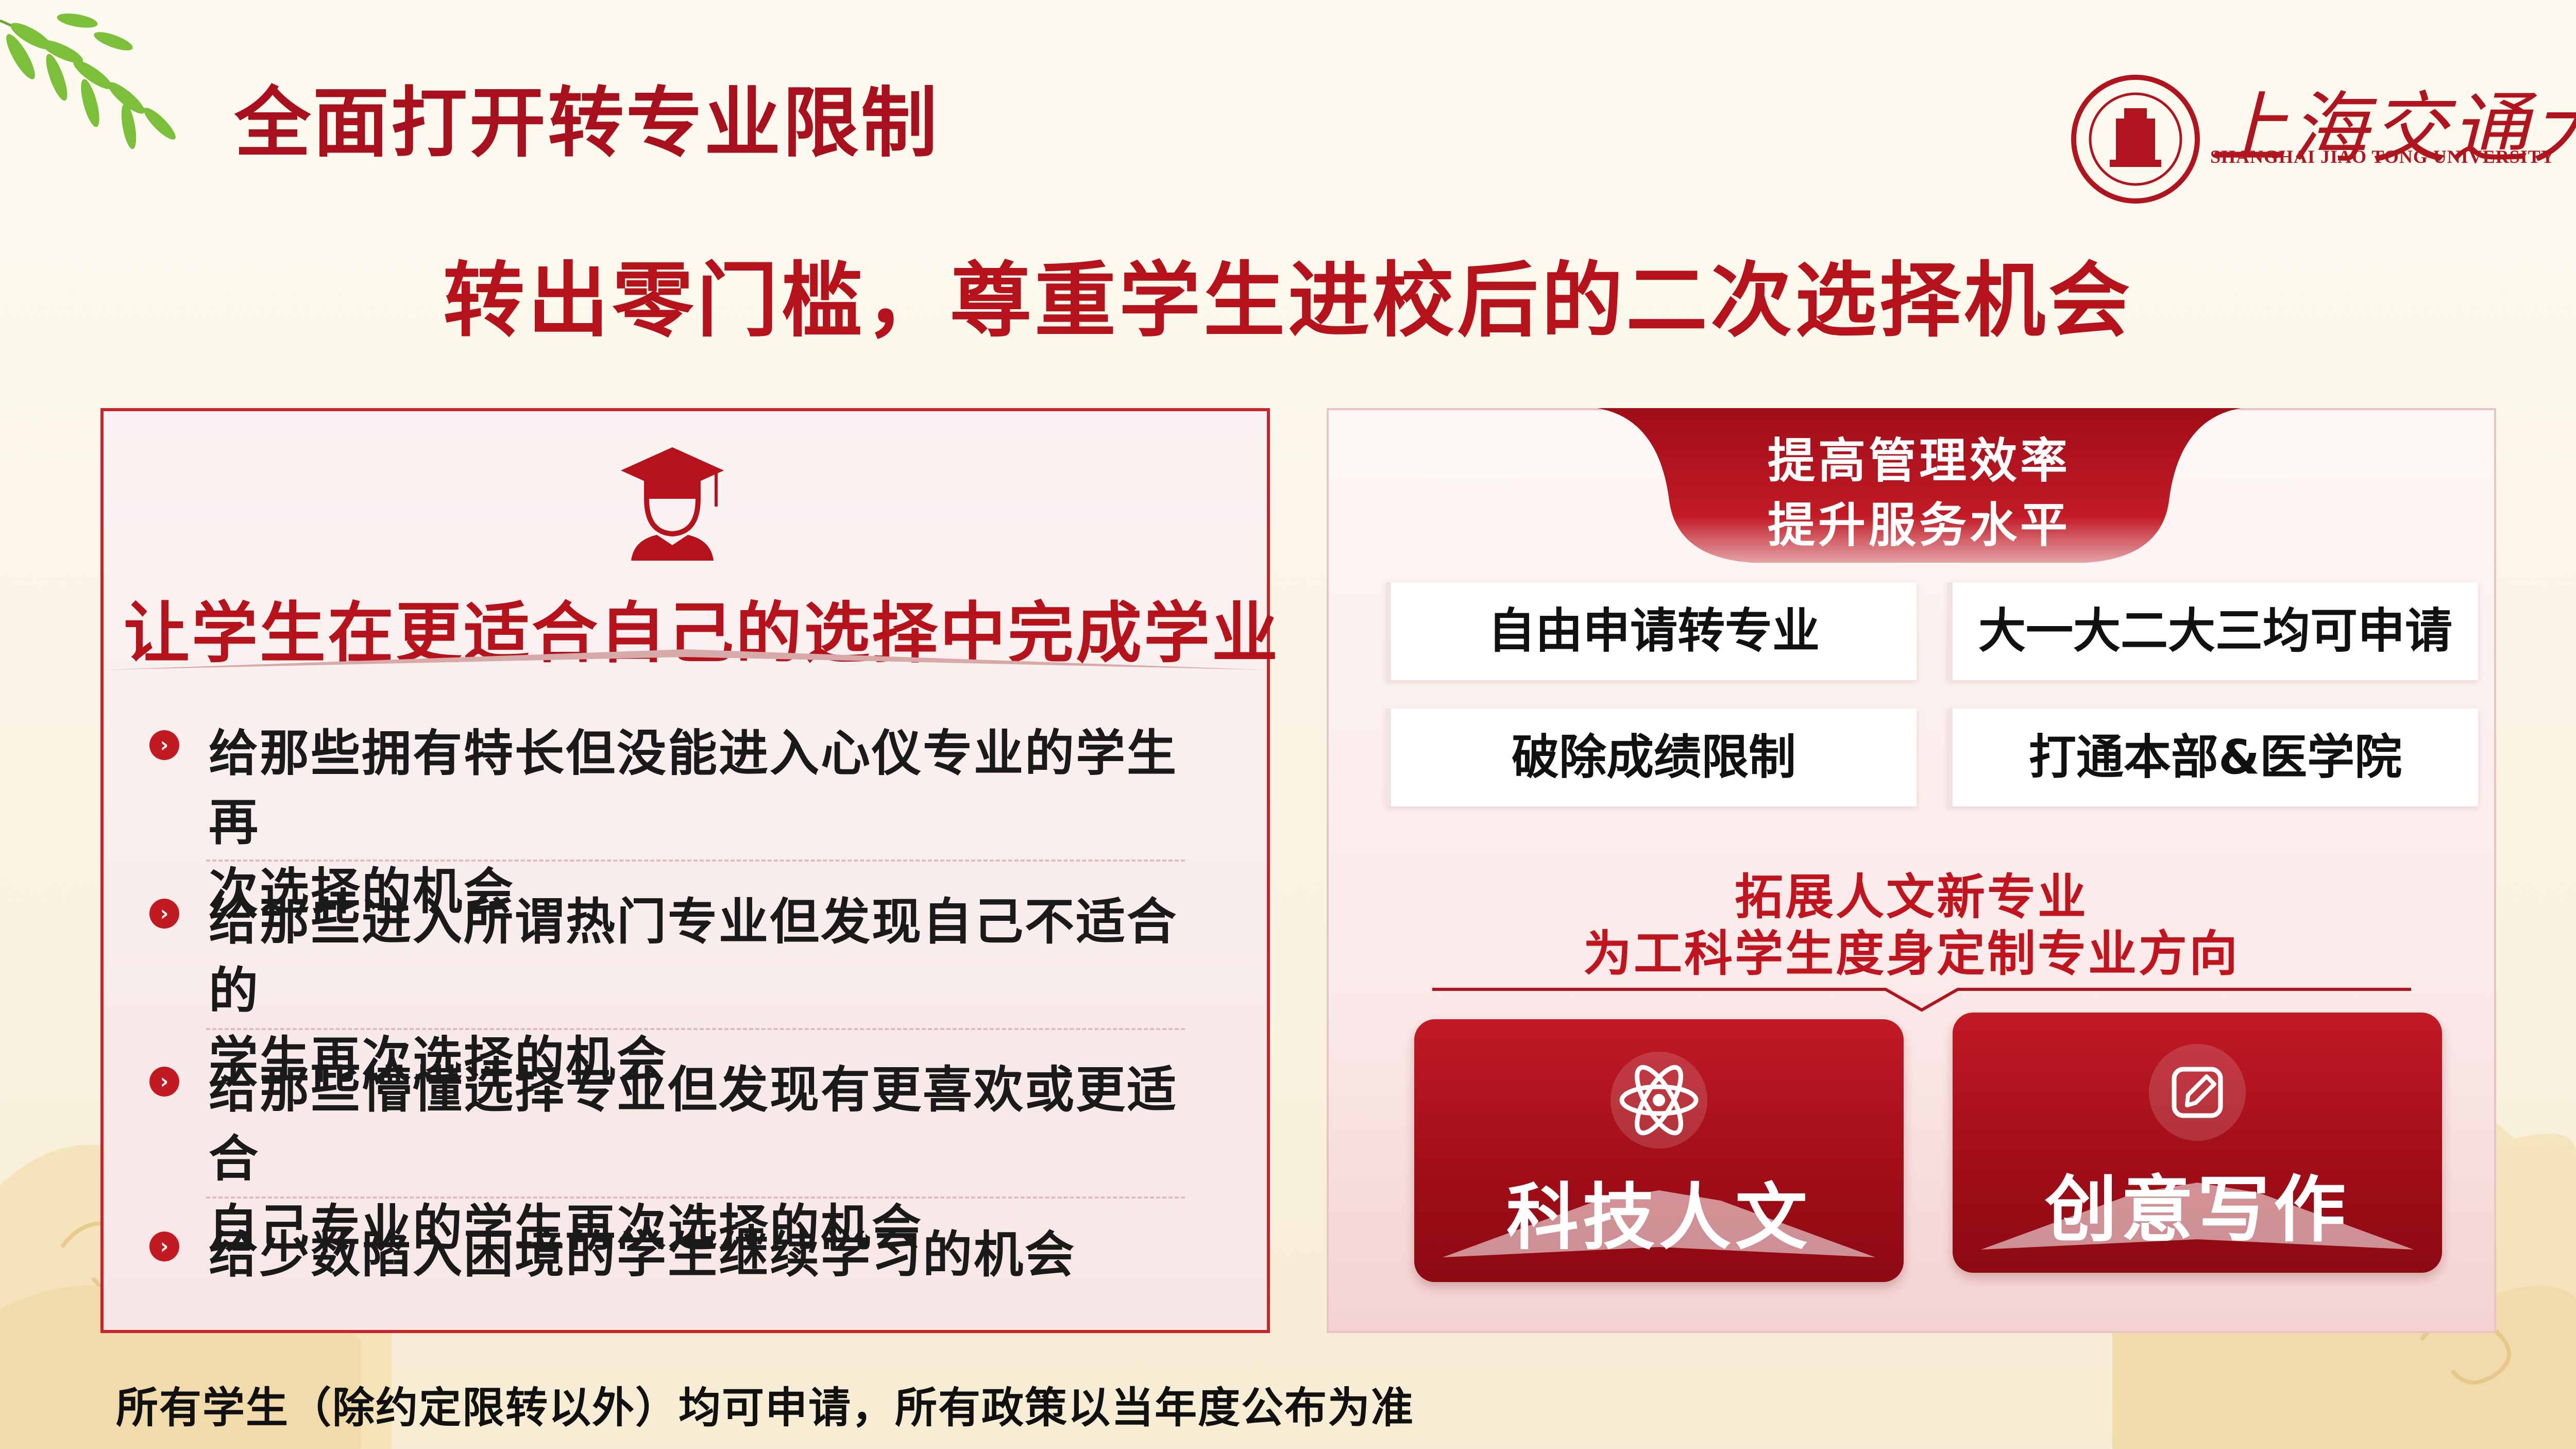 The height and width of the screenshot is (1449, 2576). Describe the element at coordinates (2212, 757) in the screenshot. I see `feature-box: 打通本部&医学院` at that location.